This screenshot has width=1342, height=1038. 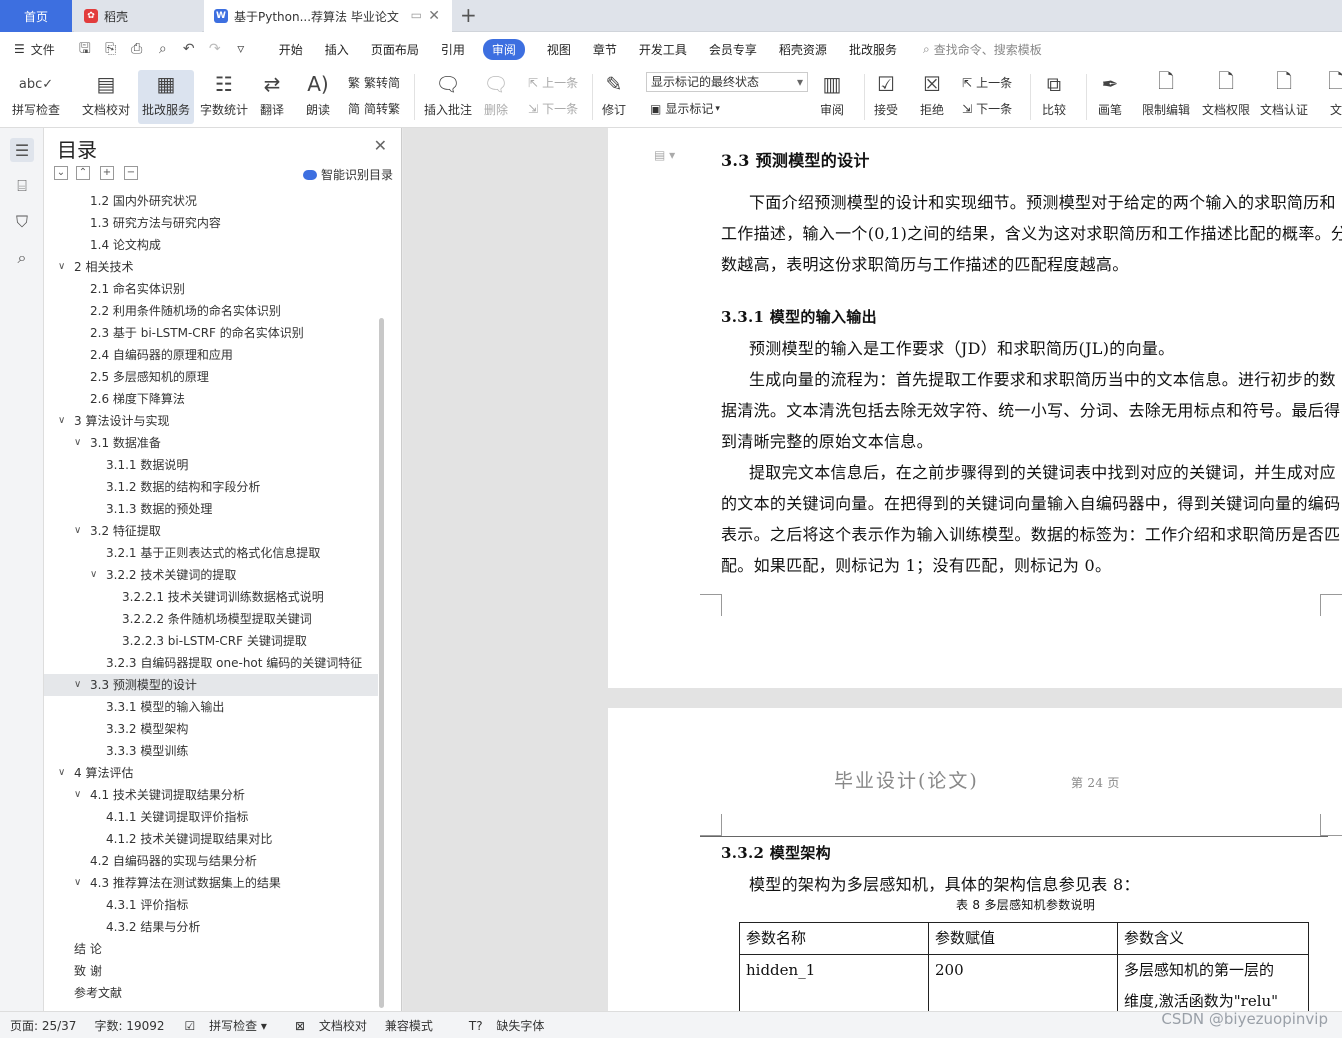 I want to click on toc-item: 2.4 自编码器的原理和应用, so click(x=211, y=355).